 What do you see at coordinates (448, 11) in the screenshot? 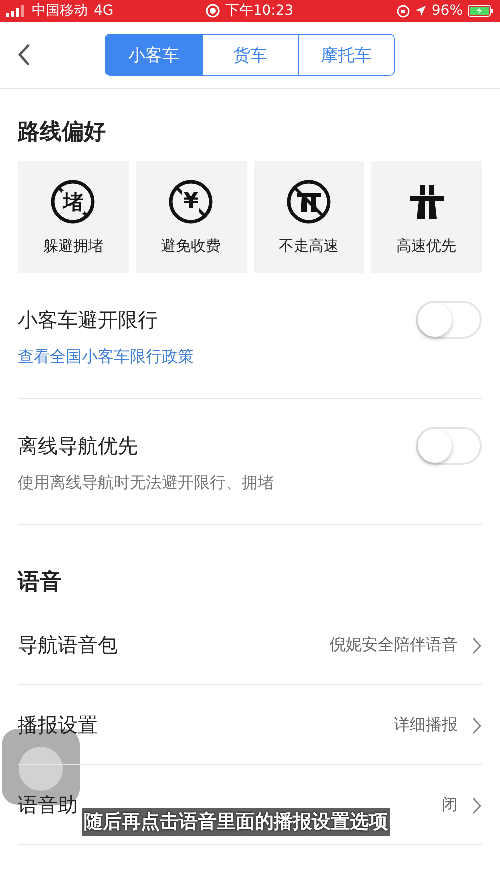
I see `battery-percent: 96%` at bounding box center [448, 11].